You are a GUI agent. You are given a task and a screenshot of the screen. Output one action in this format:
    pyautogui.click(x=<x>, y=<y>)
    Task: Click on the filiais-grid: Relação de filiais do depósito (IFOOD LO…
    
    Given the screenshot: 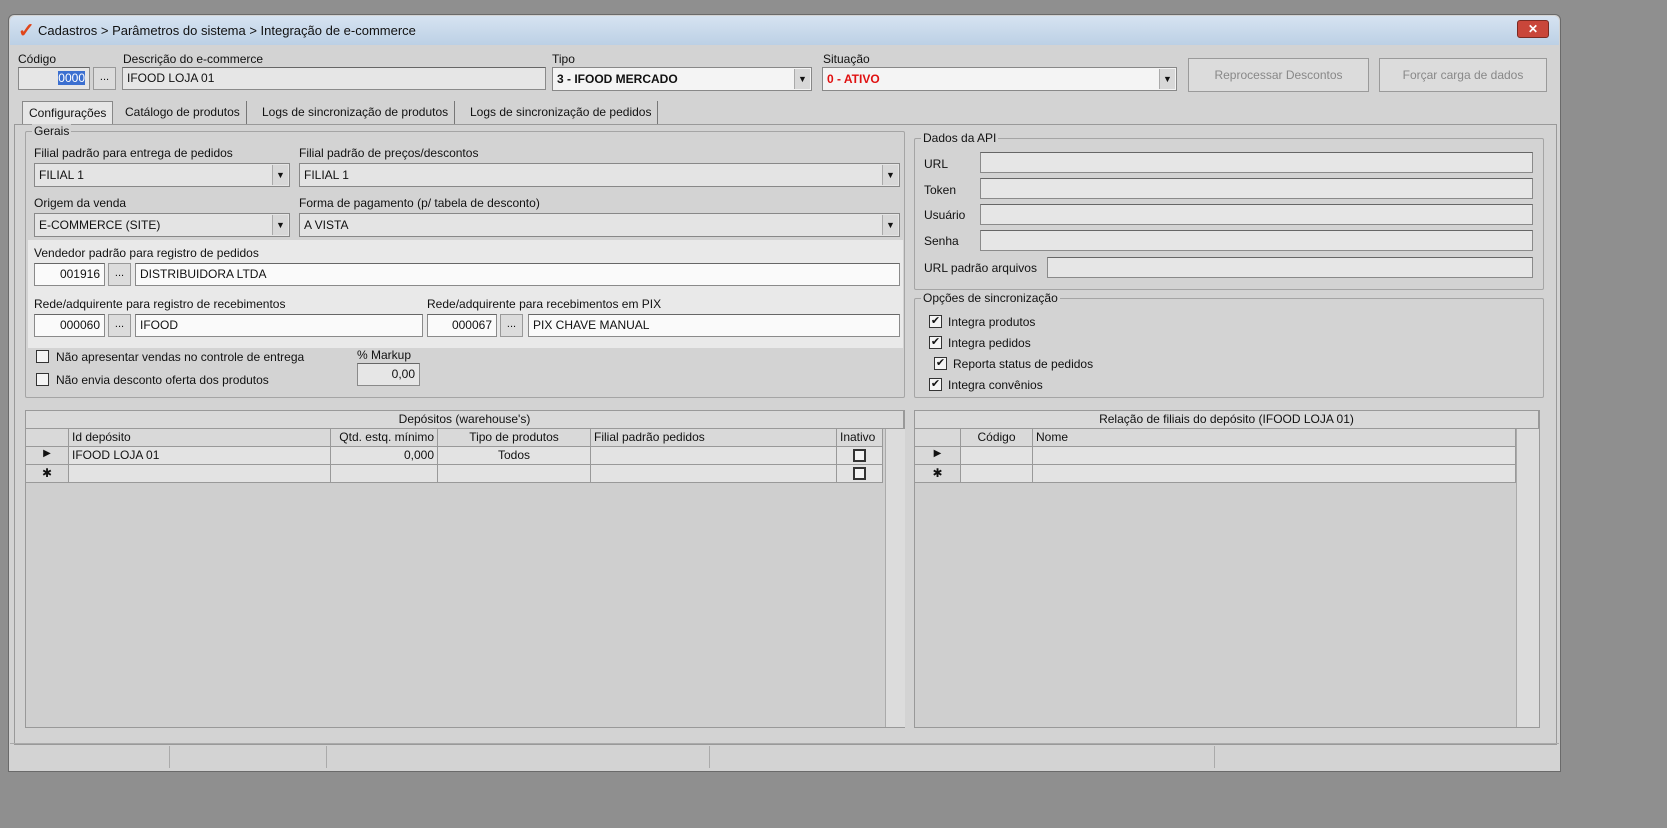 What is the action you would take?
    pyautogui.click(x=1227, y=569)
    